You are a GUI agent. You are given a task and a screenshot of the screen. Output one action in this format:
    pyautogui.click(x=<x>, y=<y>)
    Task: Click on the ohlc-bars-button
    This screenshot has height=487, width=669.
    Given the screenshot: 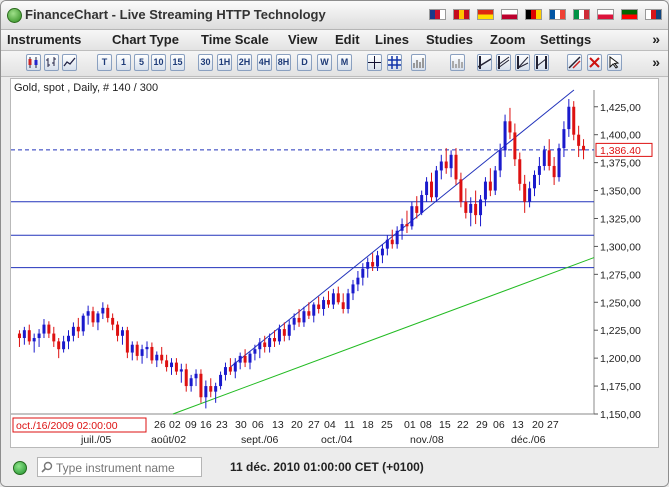 What is the action you would take?
    pyautogui.click(x=51, y=62)
    